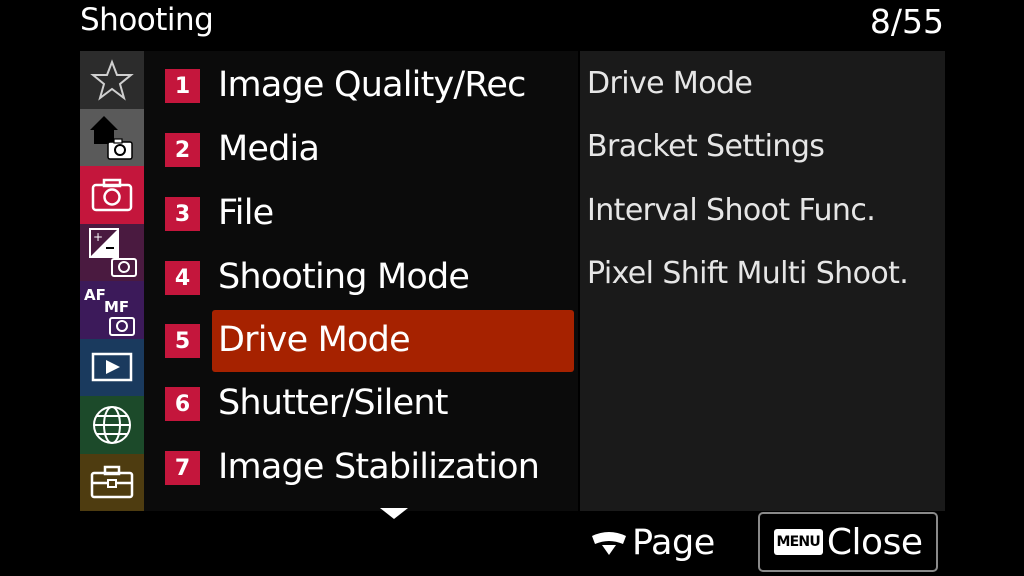 The height and width of the screenshot is (576, 1024). I want to click on tab-main, so click(112, 137).